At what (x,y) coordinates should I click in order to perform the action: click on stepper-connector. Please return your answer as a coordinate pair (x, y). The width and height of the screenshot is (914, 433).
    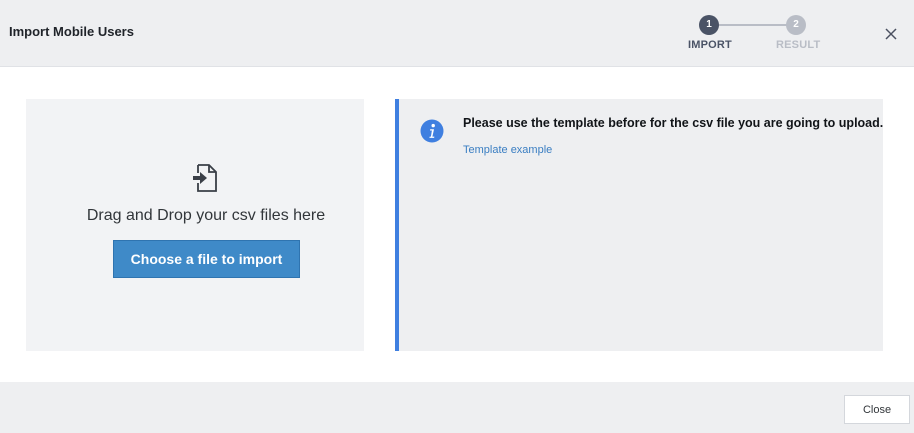
    Looking at the image, I should click on (753, 25).